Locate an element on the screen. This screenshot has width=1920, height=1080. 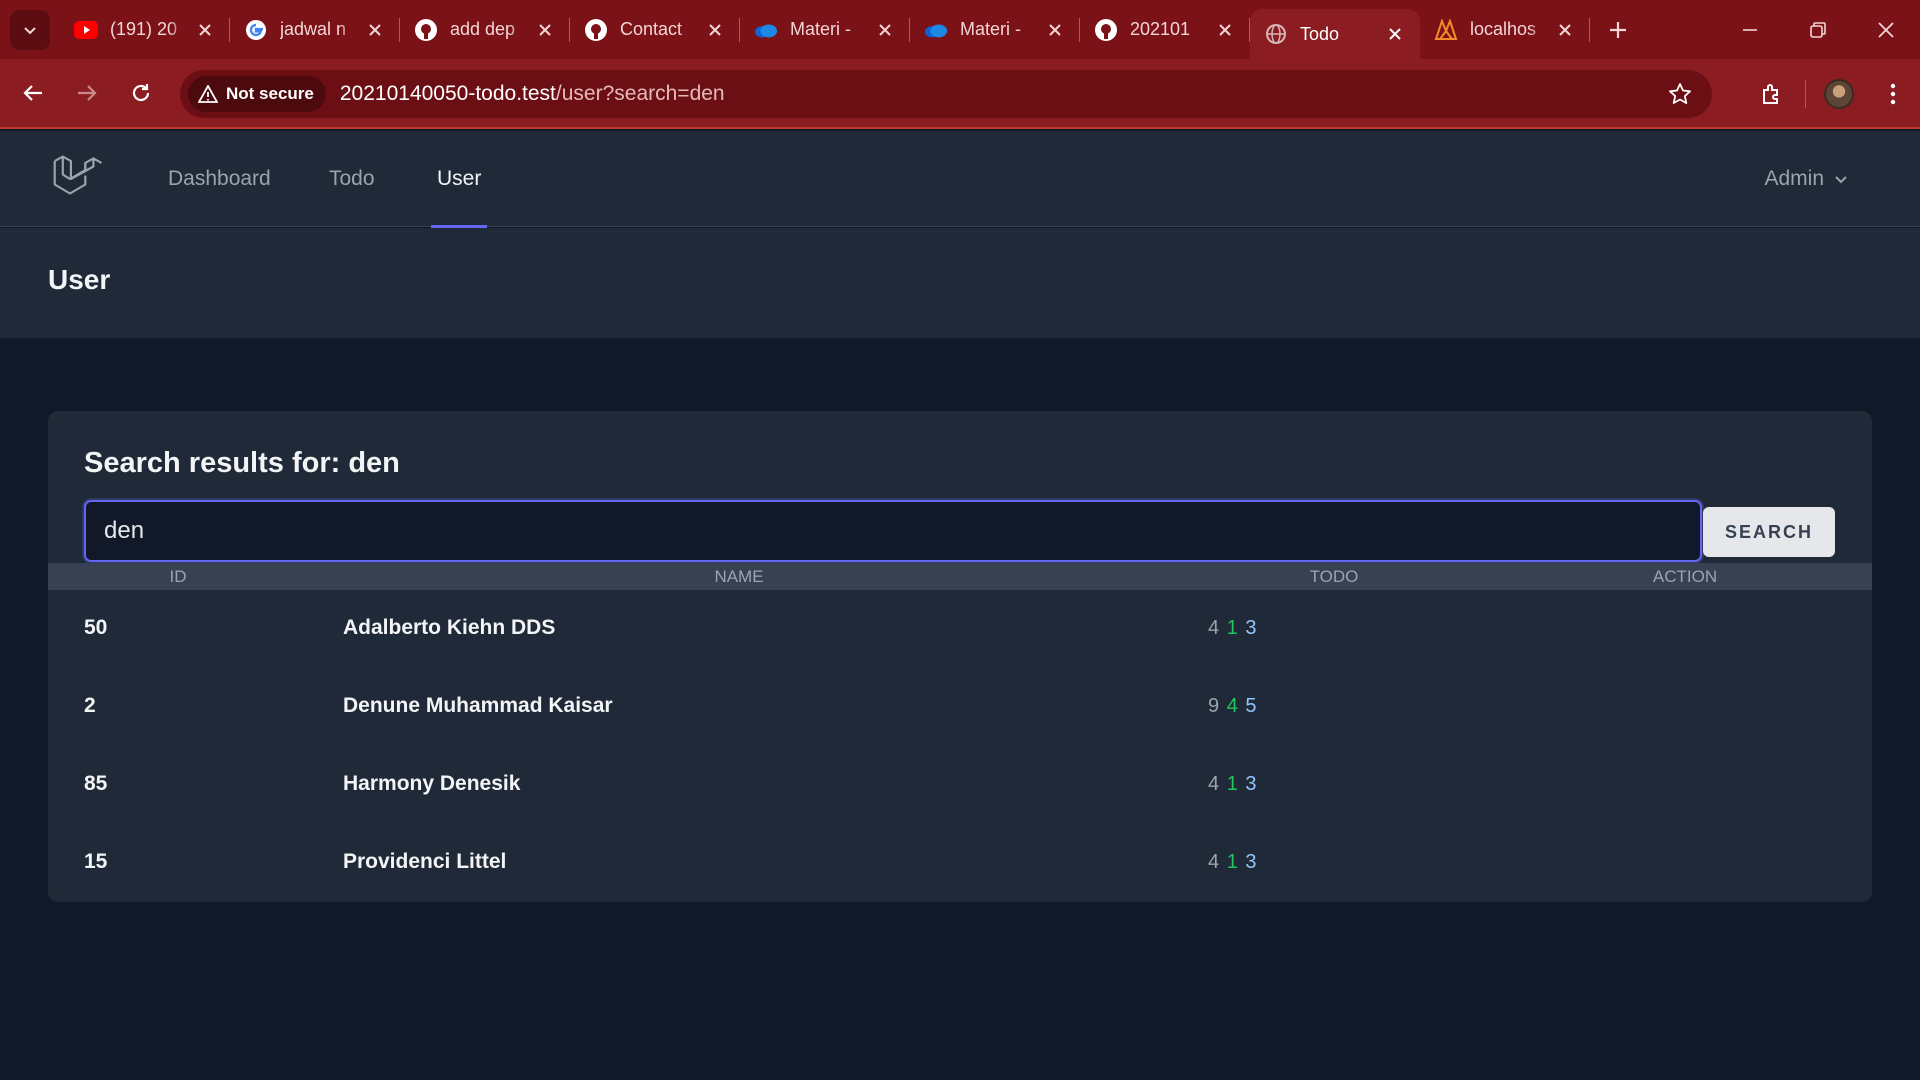
bookmark-button is located at coordinates (1680, 96).